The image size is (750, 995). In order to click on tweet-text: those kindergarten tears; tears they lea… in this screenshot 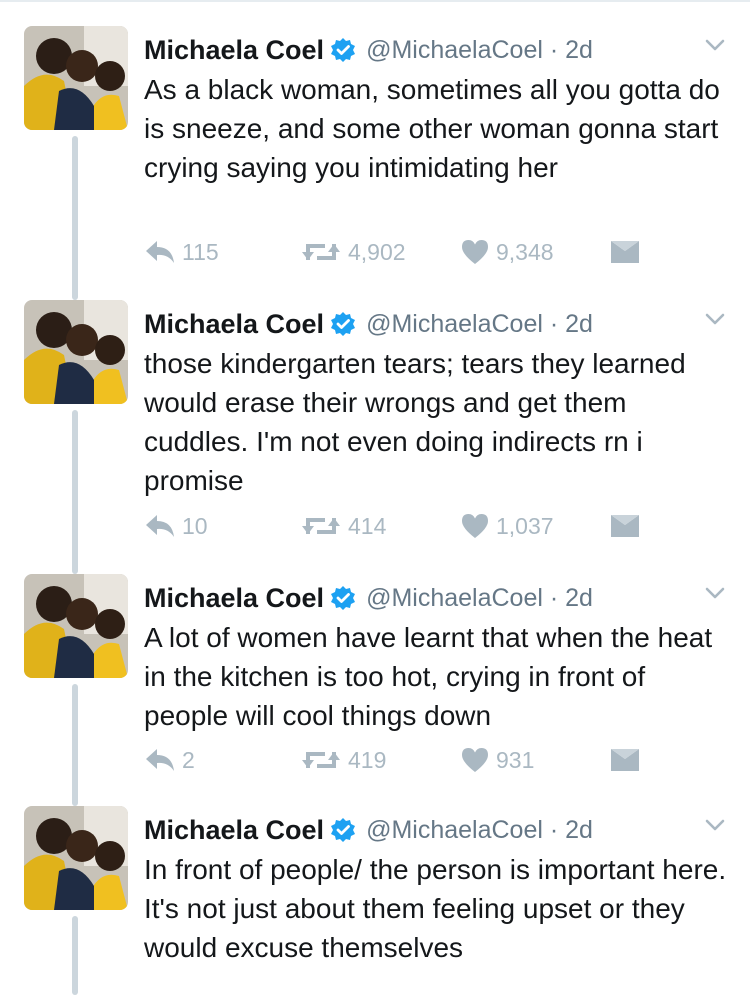, I will do `click(415, 422)`.